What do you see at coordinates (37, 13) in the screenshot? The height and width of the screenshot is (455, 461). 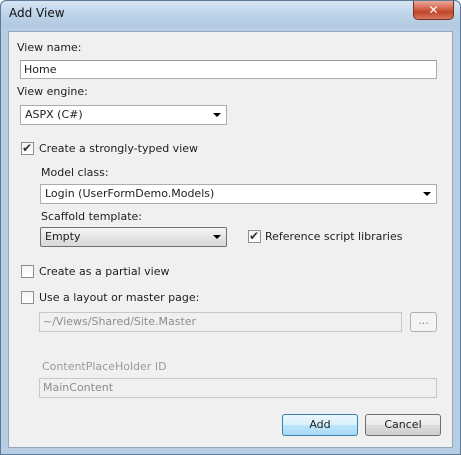 I see `window-title: Add View` at bounding box center [37, 13].